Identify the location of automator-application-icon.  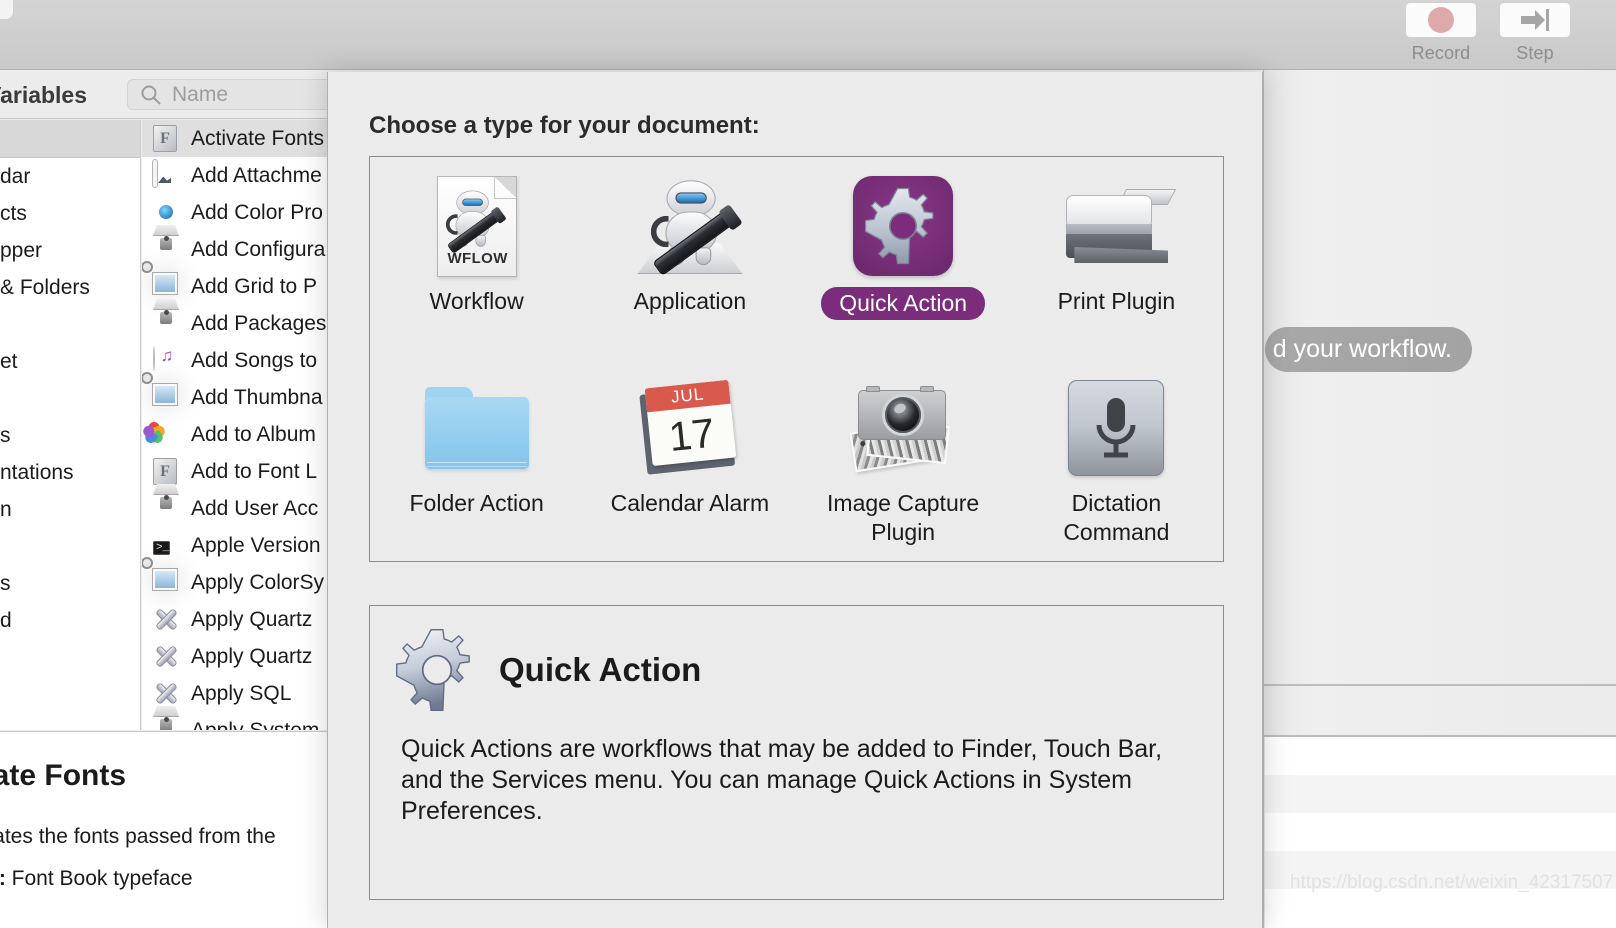
(690, 226).